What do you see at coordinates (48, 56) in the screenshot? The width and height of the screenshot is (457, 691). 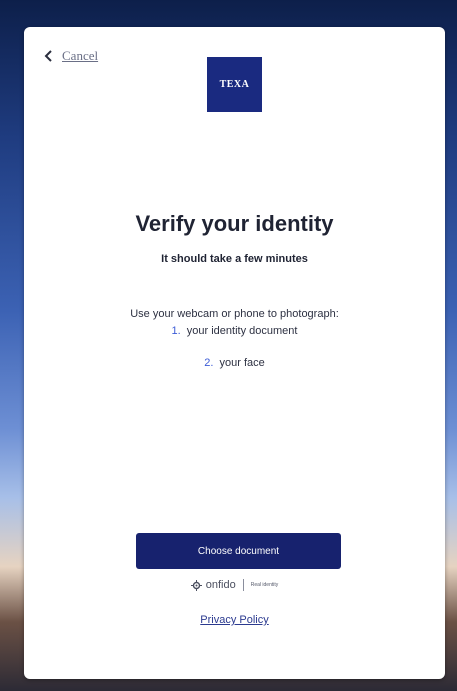 I see `chevron-left-icon` at bounding box center [48, 56].